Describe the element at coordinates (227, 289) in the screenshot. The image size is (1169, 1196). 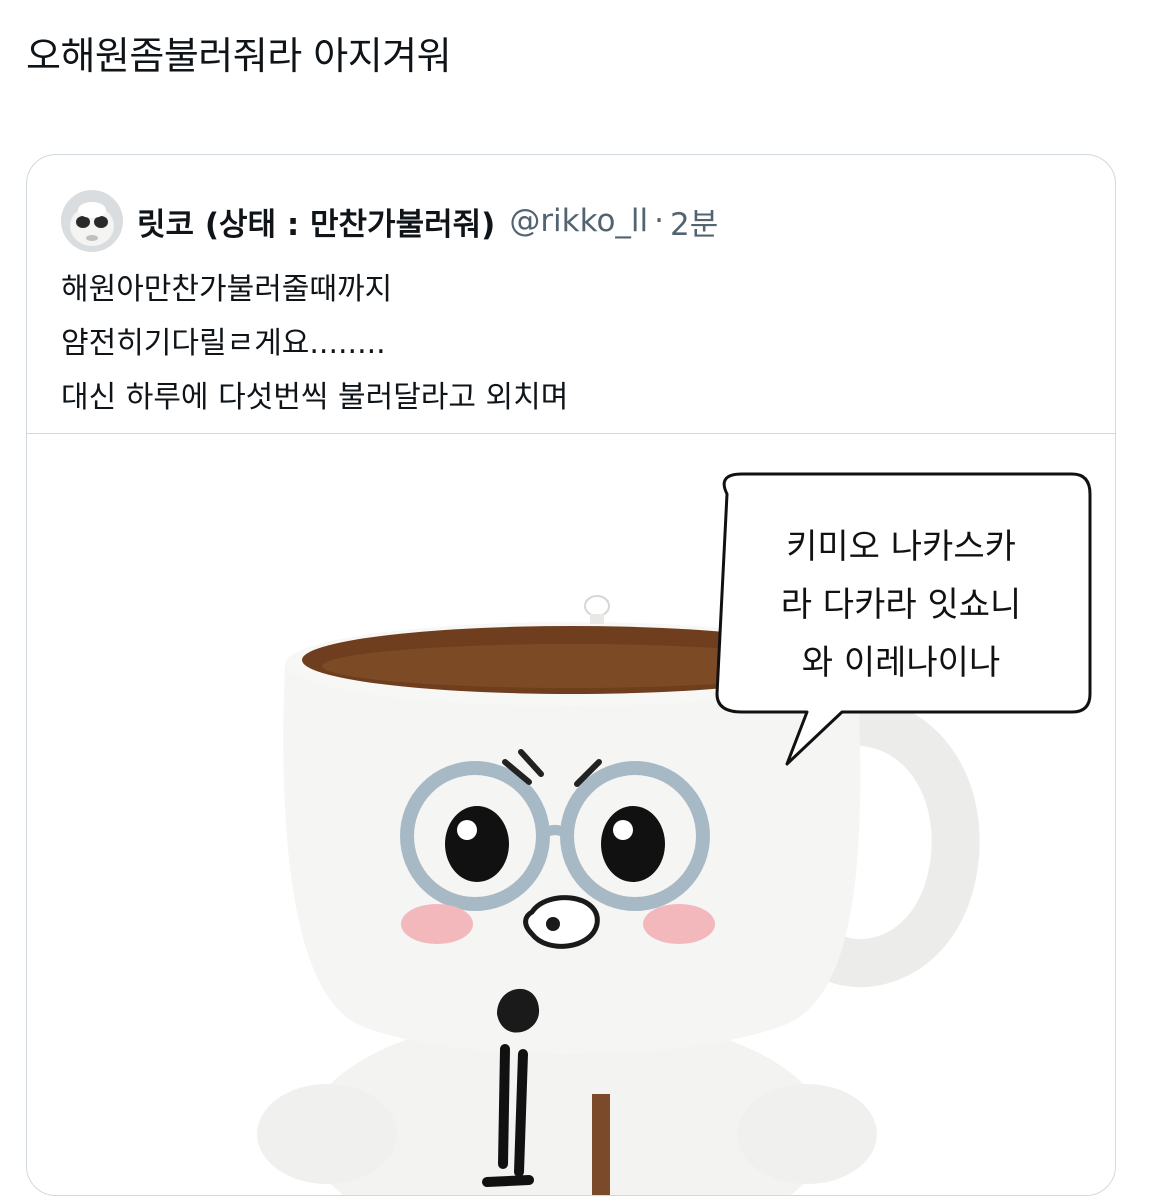
I see `body-line: 해원아만찬가불러줄때까지` at that location.